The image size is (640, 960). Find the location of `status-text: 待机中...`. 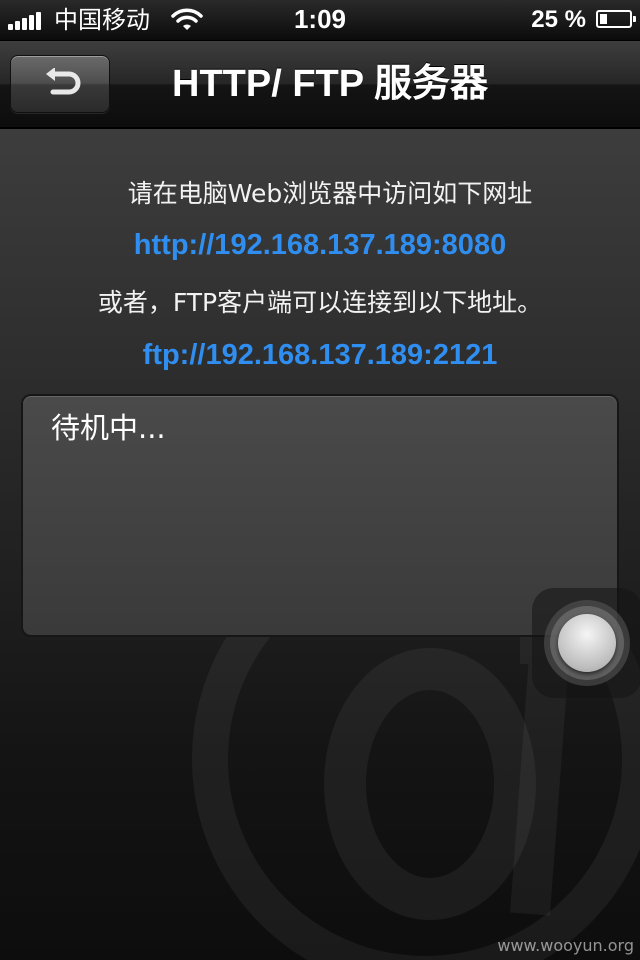

status-text: 待机中... is located at coordinates (108, 428).